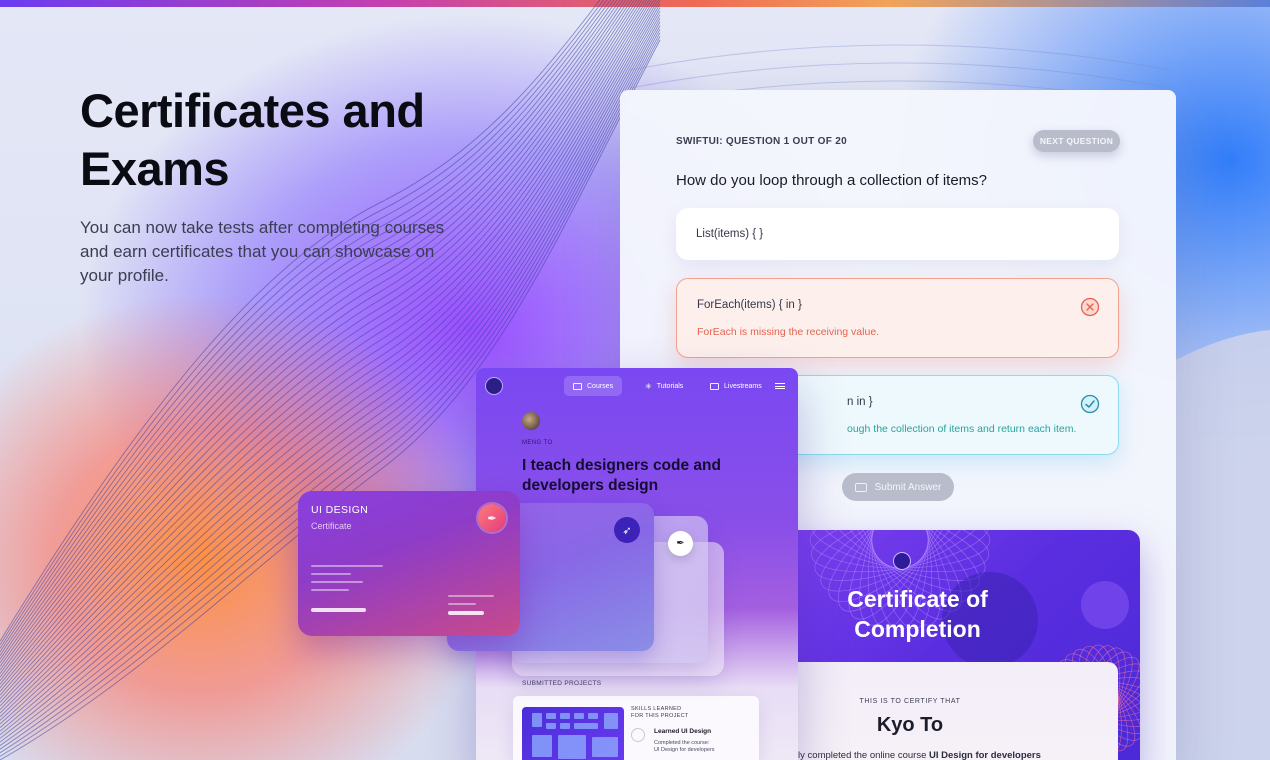 The image size is (1270, 760). What do you see at coordinates (730, 234) in the screenshot?
I see `answer-code: List(items) { }` at bounding box center [730, 234].